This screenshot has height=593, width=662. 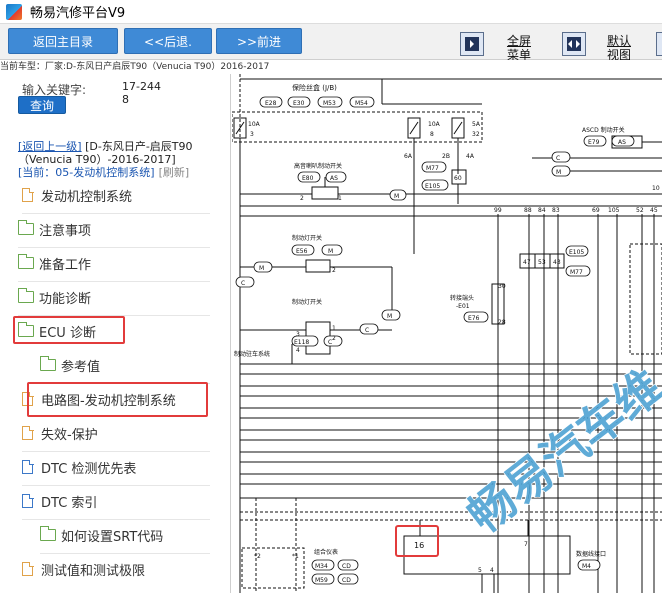 What do you see at coordinates (542, 210) in the screenshot?
I see `pin-label: 84` at bounding box center [542, 210].